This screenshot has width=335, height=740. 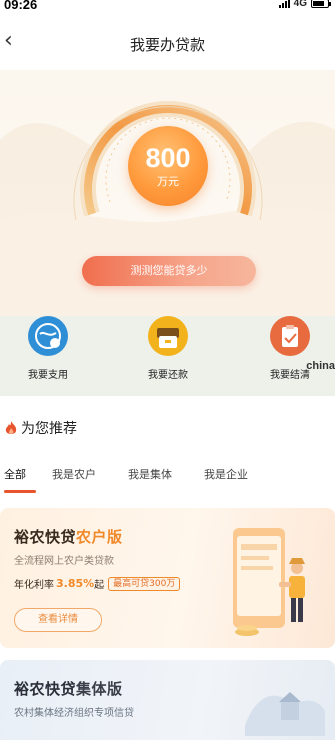 What do you see at coordinates (285, 714) in the screenshot?
I see `village-illustration` at bounding box center [285, 714].